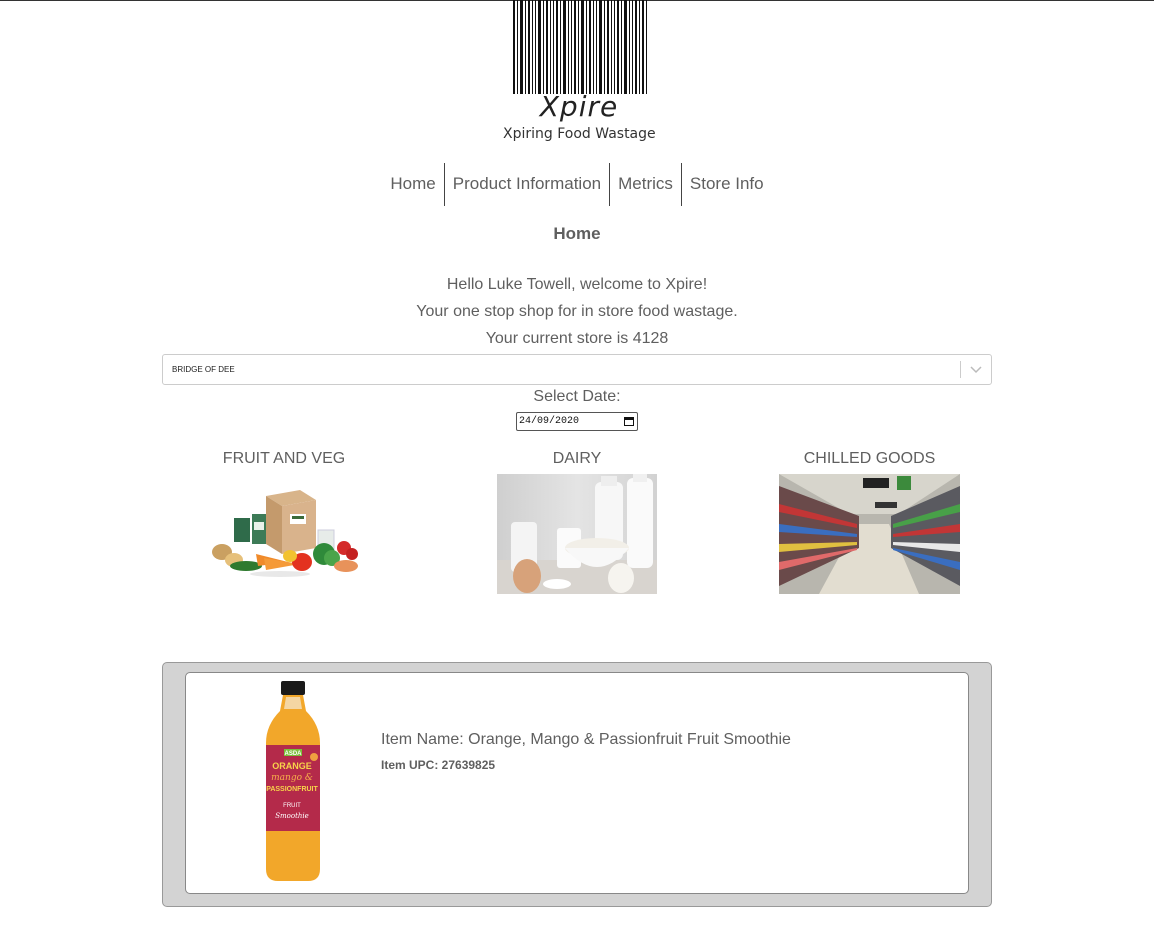 This screenshot has width=1154, height=930. What do you see at coordinates (976, 369) in the screenshot?
I see `chevron-down-icon` at bounding box center [976, 369].